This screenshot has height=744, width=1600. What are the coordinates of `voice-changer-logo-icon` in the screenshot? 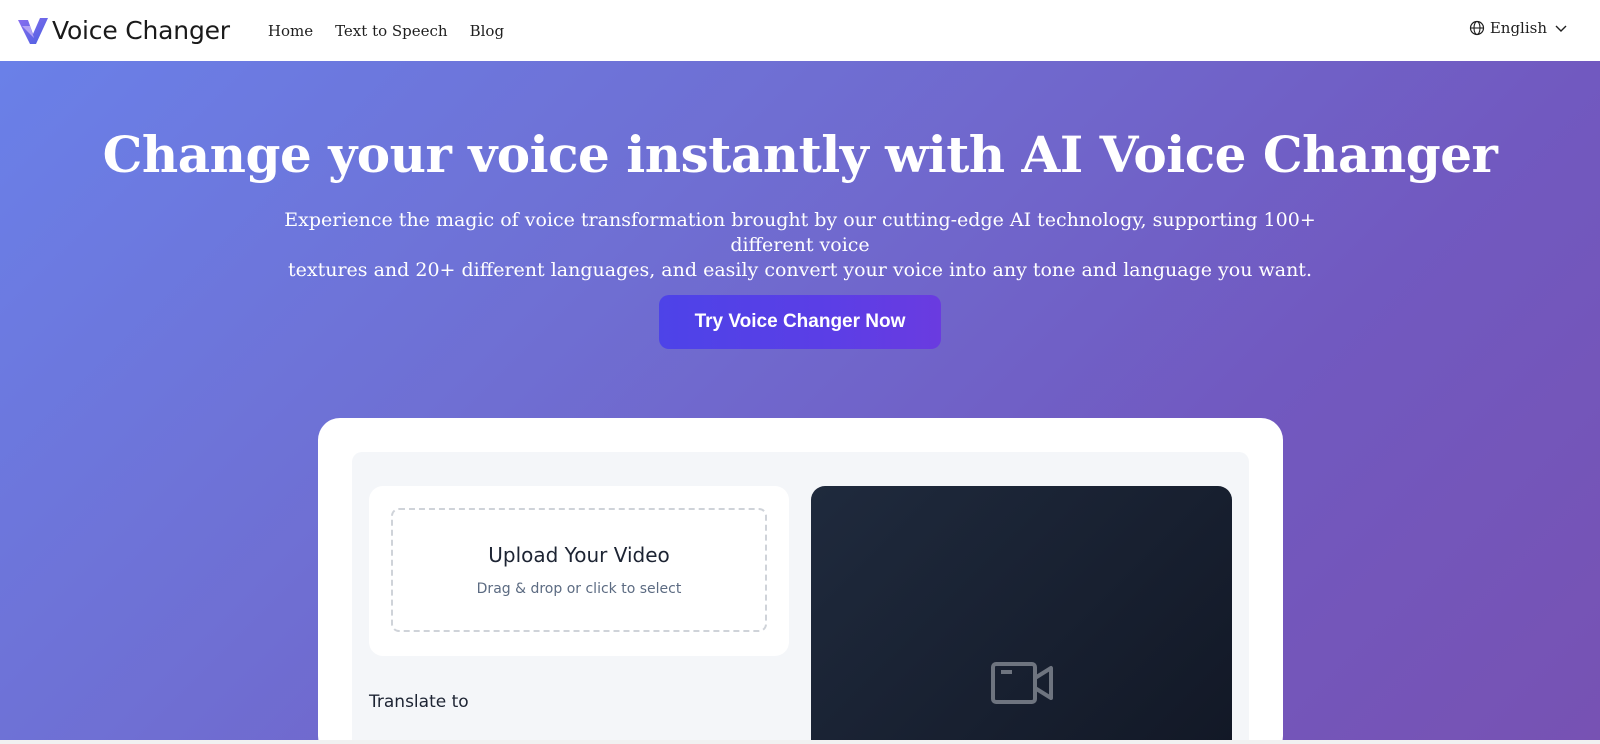 It's located at (33, 30).